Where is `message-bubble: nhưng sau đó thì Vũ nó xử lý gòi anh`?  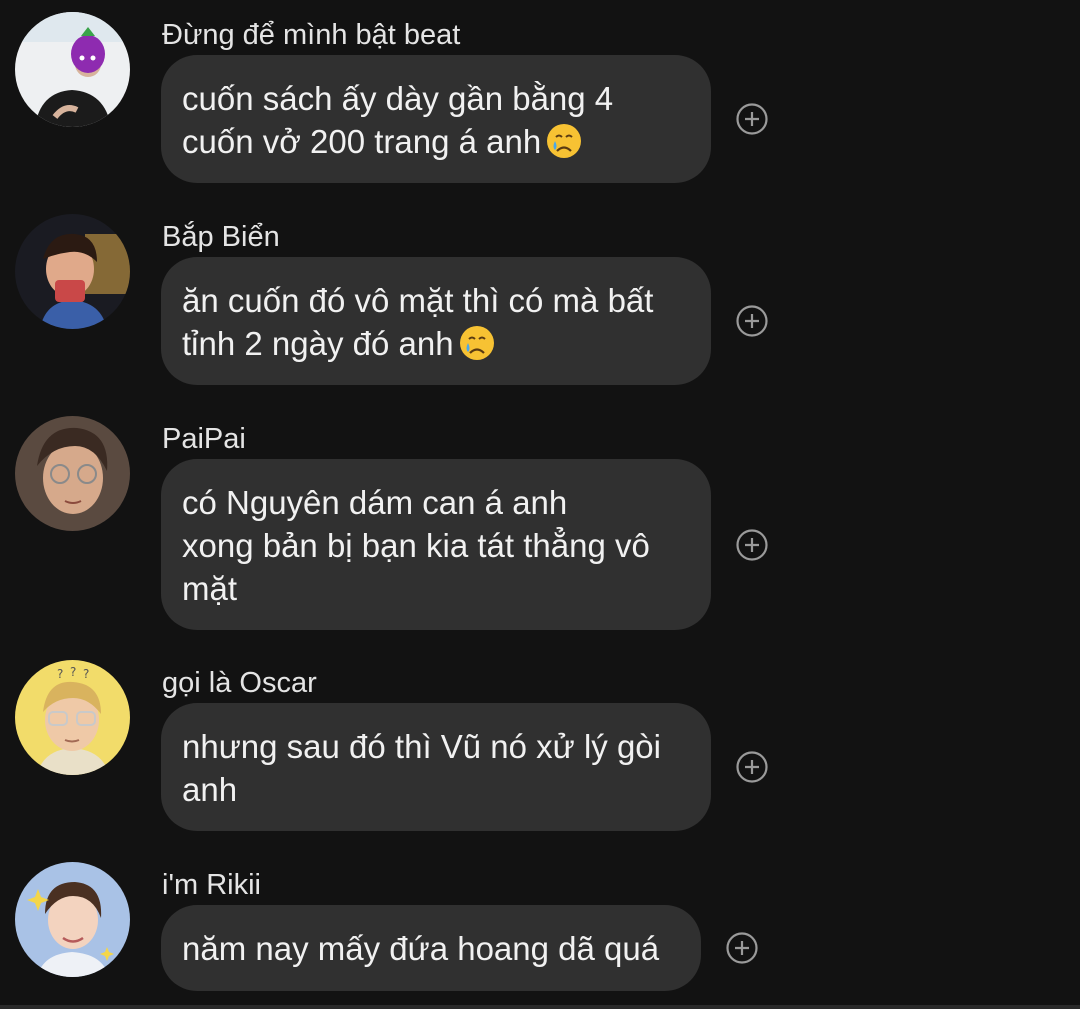 message-bubble: nhưng sau đó thì Vũ nó xử lý gòi anh is located at coordinates (436, 767).